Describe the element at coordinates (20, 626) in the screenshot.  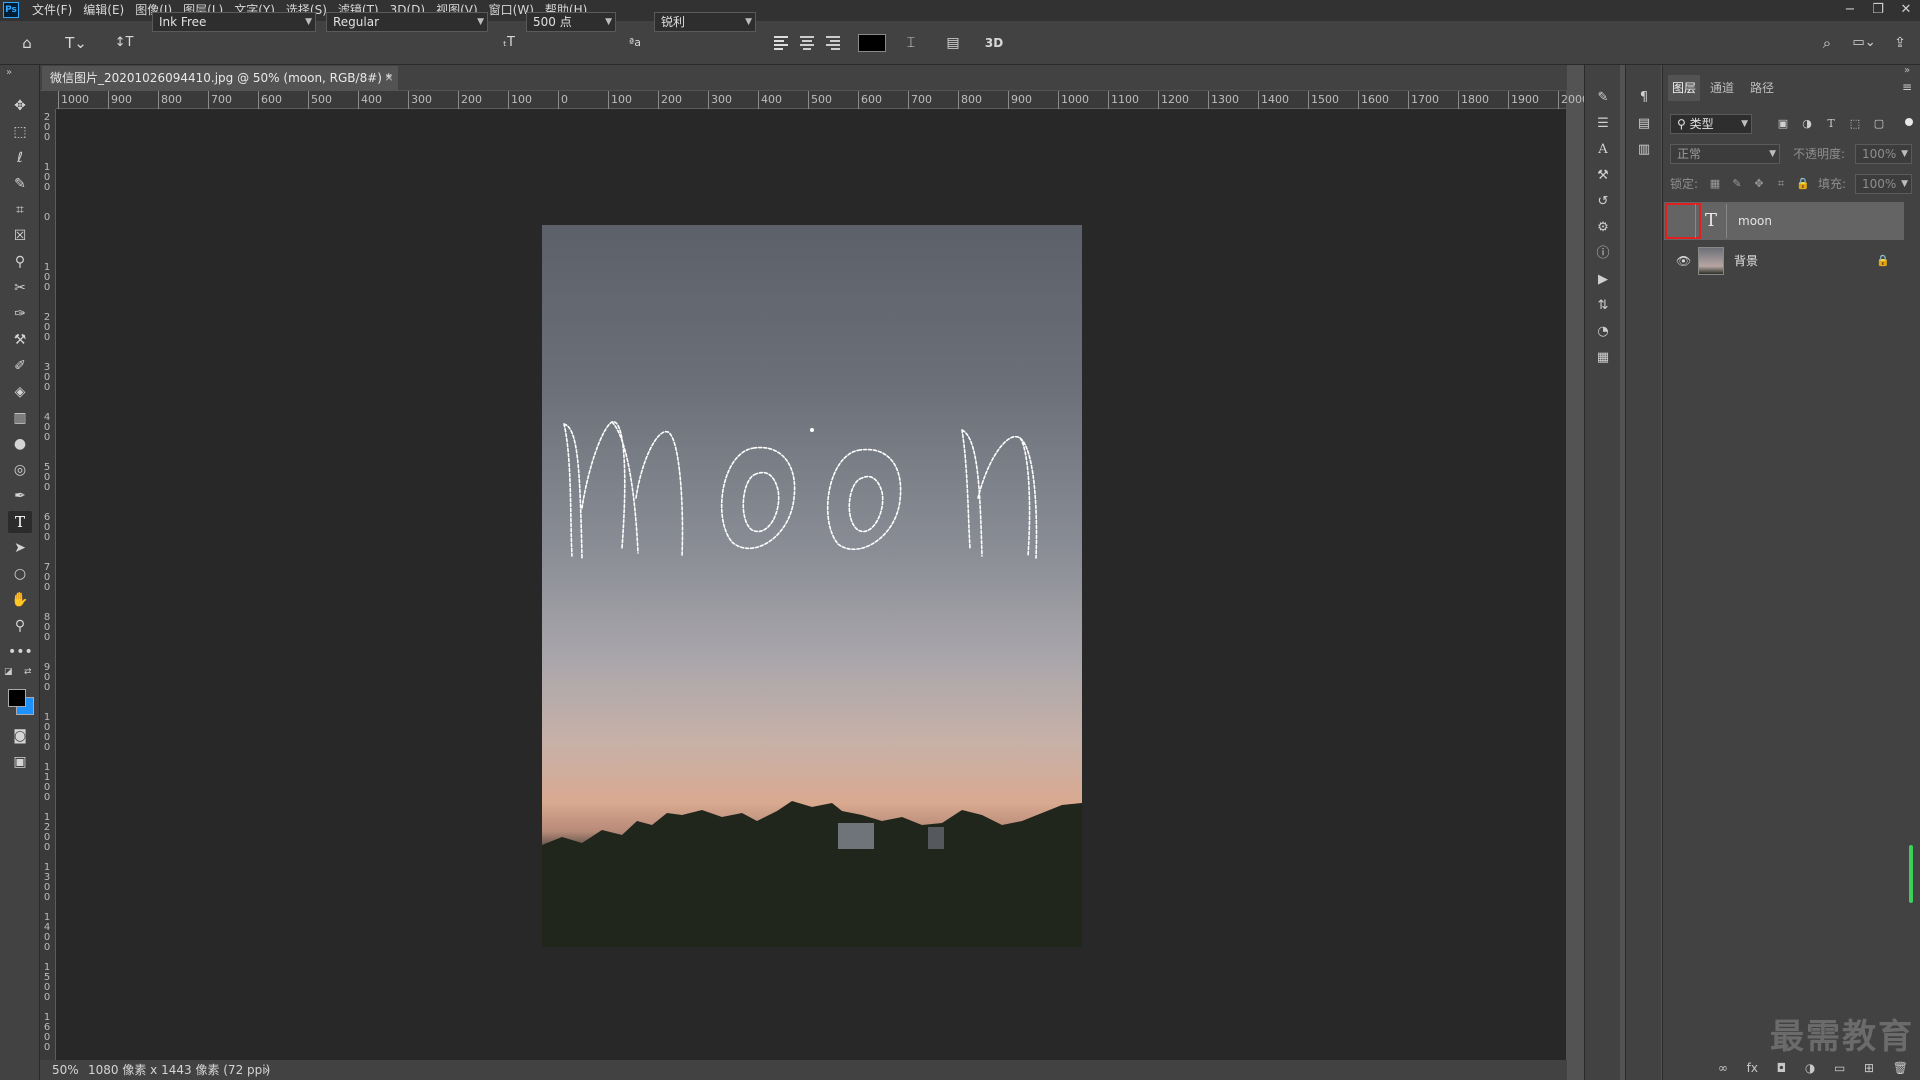
I see `zoom-tool-icon: ⚲` at that location.